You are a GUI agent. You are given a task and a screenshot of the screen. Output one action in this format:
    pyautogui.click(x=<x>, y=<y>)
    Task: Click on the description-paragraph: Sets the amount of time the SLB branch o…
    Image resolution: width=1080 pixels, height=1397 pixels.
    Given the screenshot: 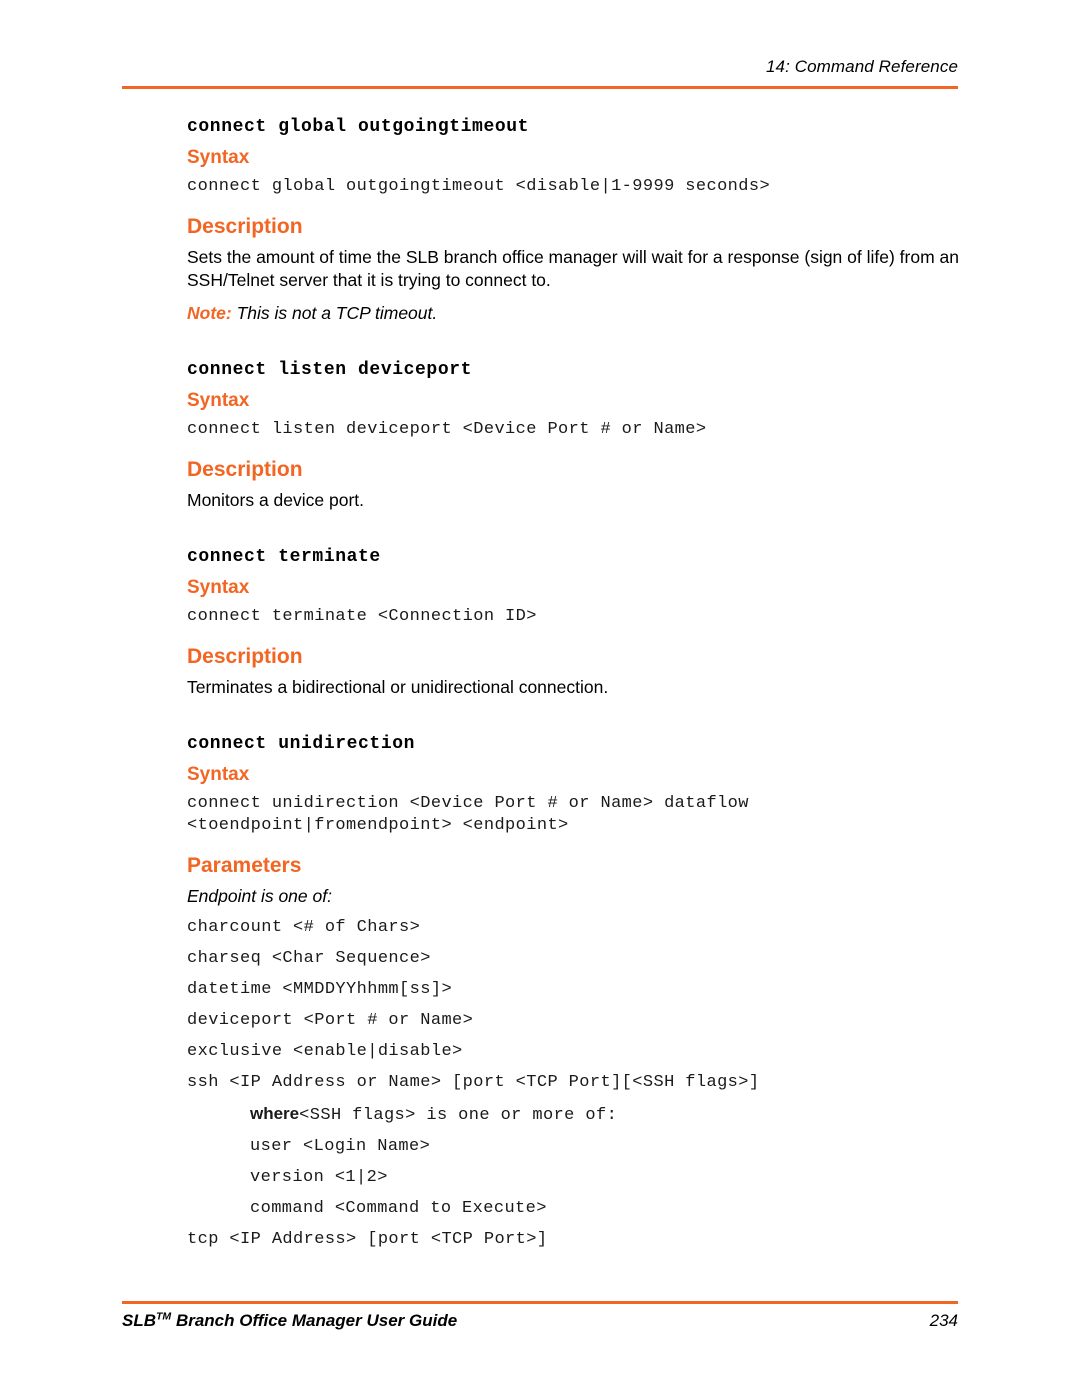 What is the action you would take?
    pyautogui.click(x=573, y=268)
    